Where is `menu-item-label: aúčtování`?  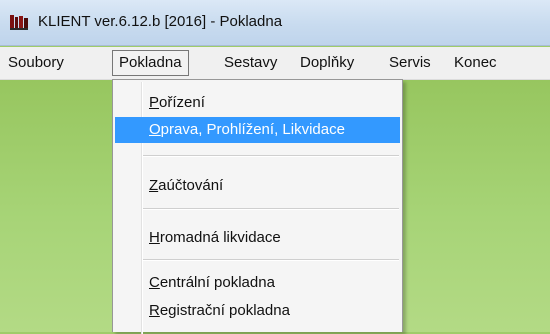
menu-item-label: aúčtování is located at coordinates (191, 185).